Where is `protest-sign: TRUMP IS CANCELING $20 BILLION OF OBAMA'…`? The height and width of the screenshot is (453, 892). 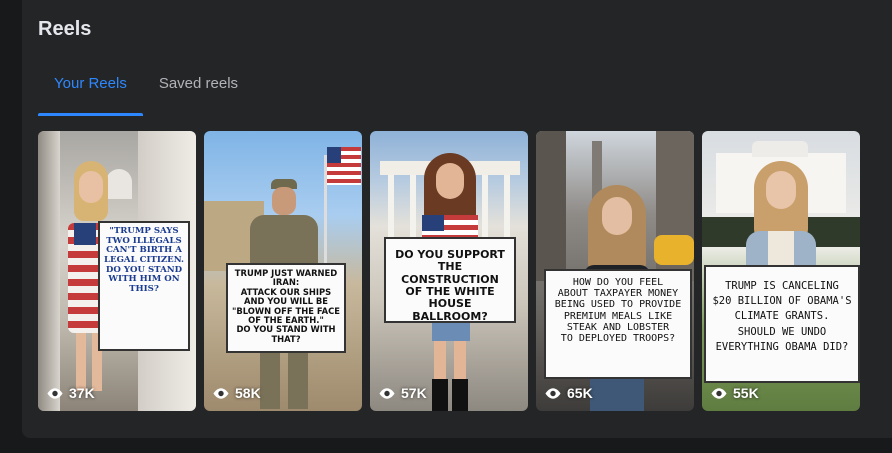
protest-sign: TRUMP IS CANCELING $20 BILLION OF OBAMA'… is located at coordinates (782, 324).